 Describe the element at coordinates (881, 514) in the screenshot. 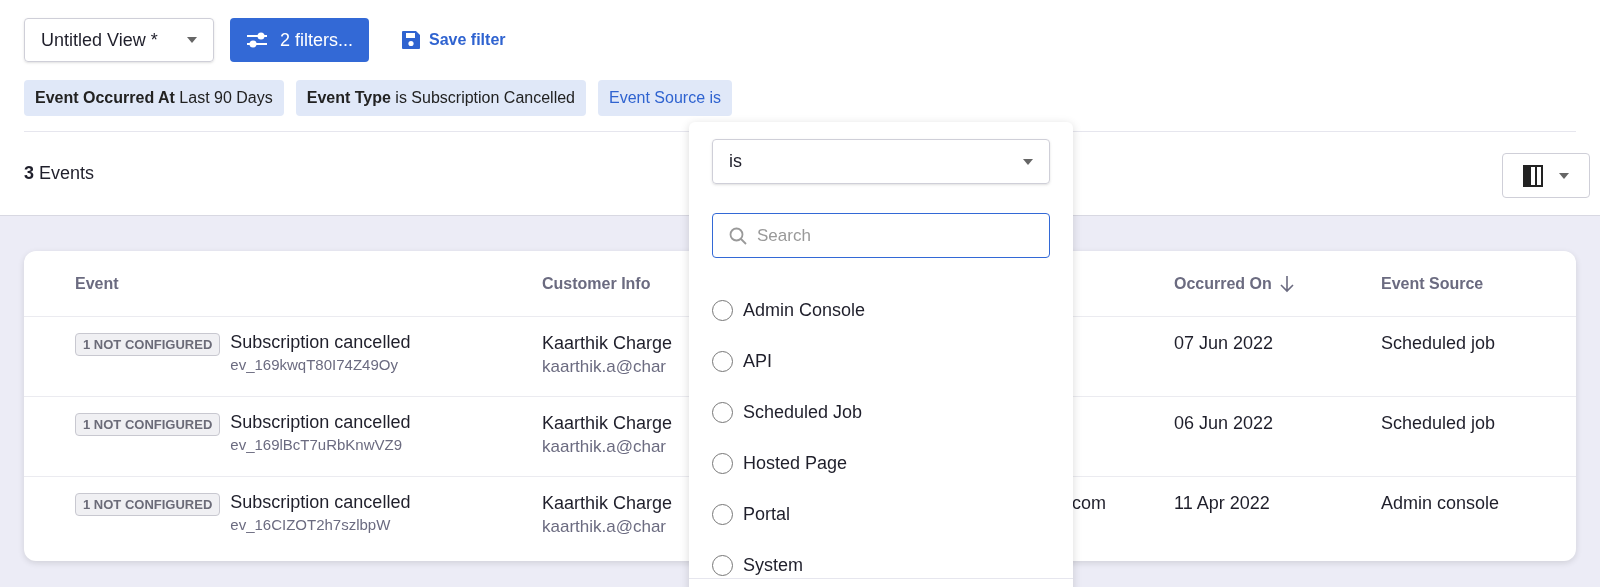

I see `radio-option: Portal` at that location.